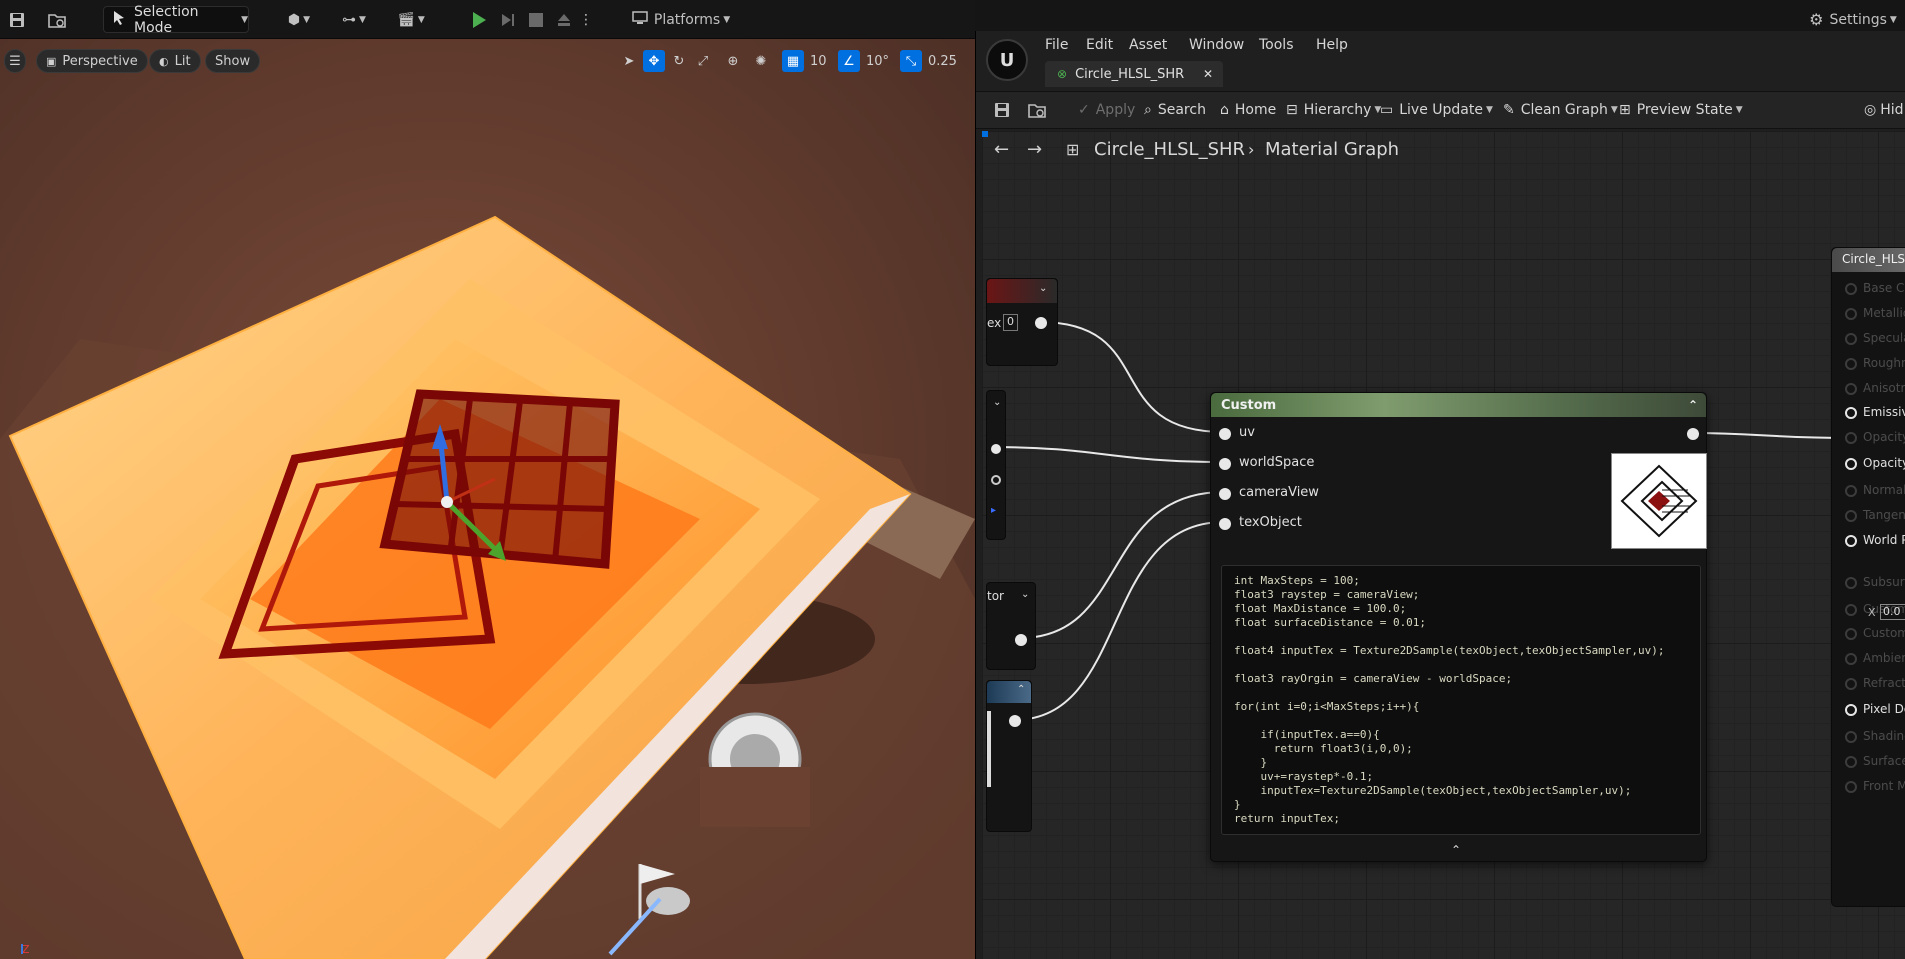 This screenshot has width=1905, height=959. I want to click on rotation-snap-icon: ∠, so click(849, 61).